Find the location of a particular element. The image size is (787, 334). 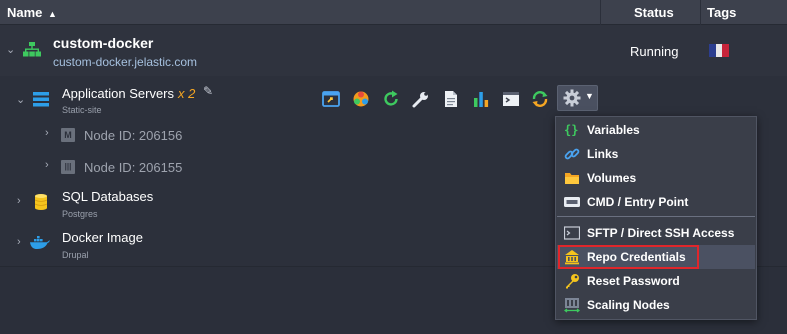

open-in-browser-icon is located at coordinates (331, 99).